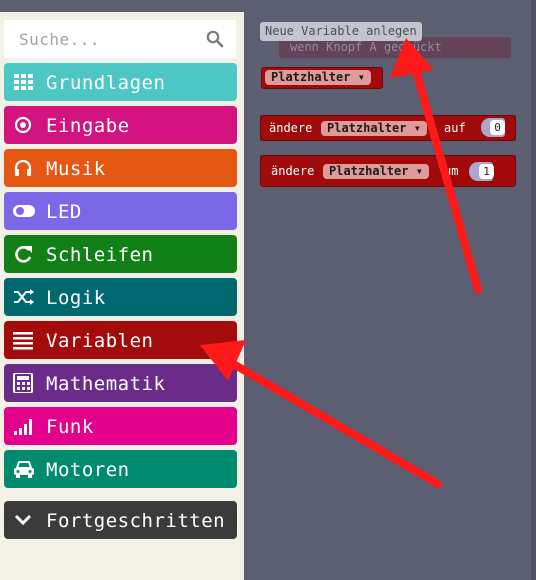 The width and height of the screenshot is (536, 580). Describe the element at coordinates (23, 82) in the screenshot. I see `grid-icon` at that location.